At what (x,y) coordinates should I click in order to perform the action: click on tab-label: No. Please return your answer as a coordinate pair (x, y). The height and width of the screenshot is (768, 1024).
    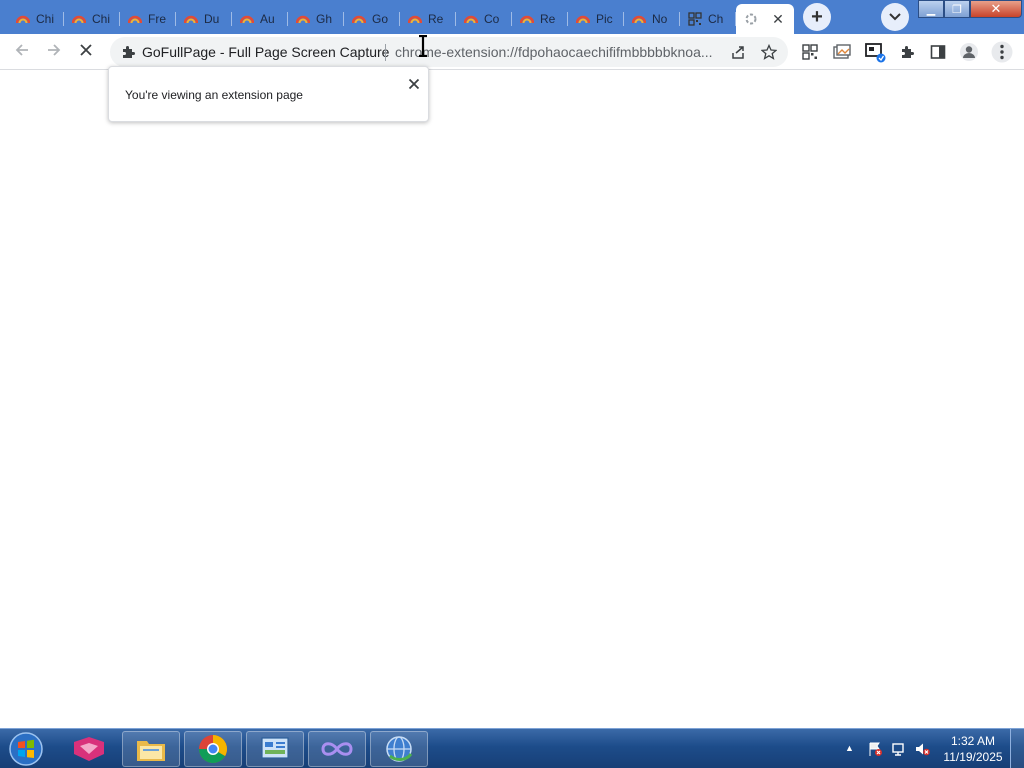
    Looking at the image, I should click on (660, 19).